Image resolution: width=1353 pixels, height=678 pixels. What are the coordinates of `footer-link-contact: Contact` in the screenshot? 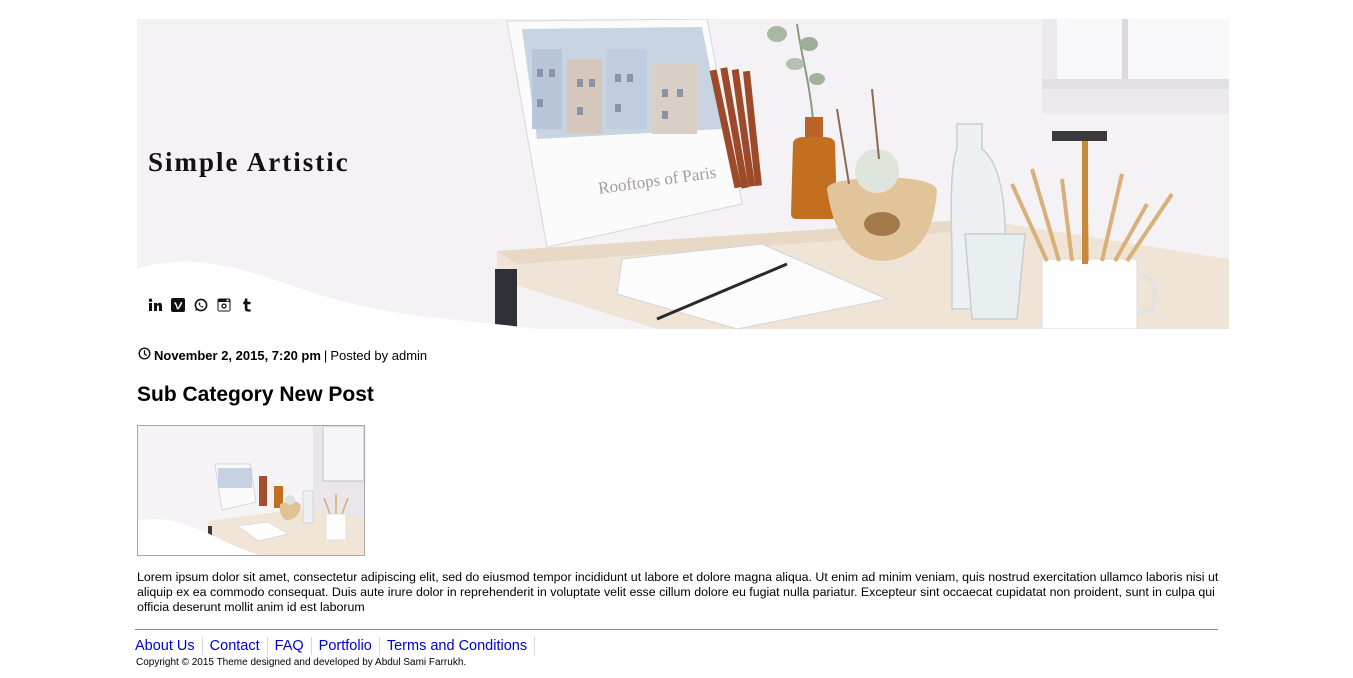 It's located at (235, 646).